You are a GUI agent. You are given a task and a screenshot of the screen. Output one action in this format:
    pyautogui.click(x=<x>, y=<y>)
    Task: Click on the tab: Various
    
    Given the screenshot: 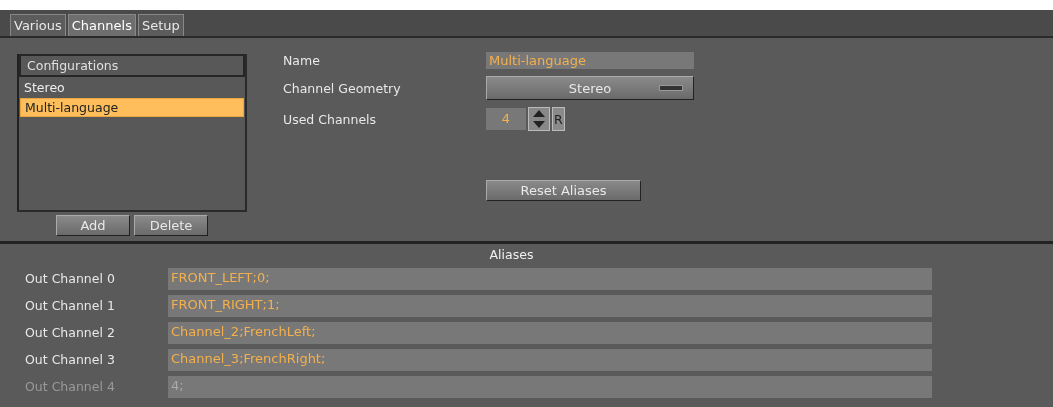 What is the action you would take?
    pyautogui.click(x=38, y=25)
    